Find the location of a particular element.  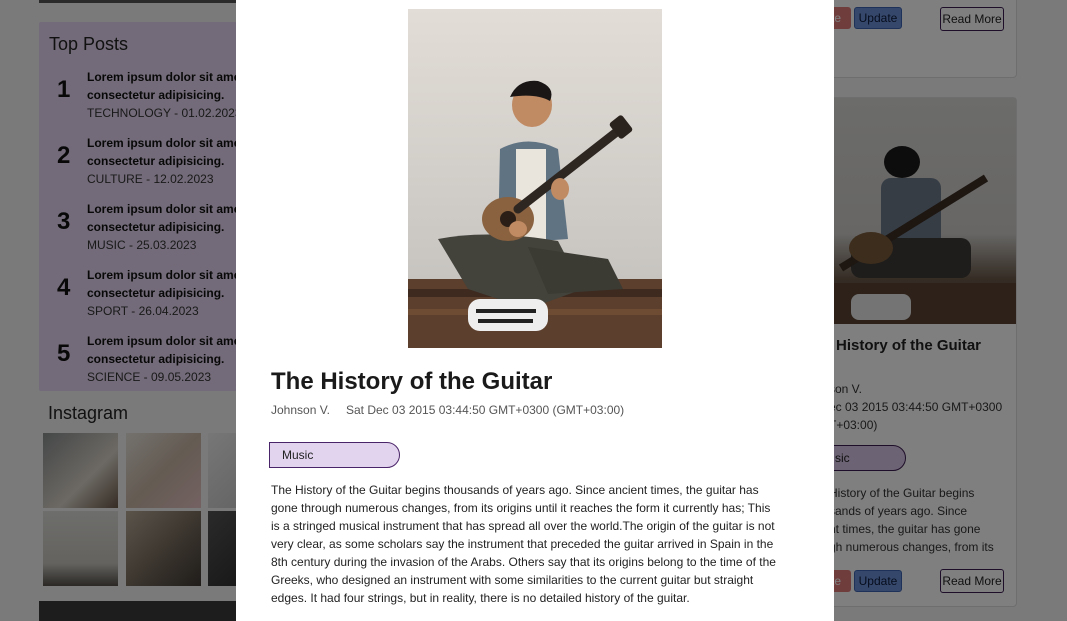

article-image is located at coordinates (535, 178).